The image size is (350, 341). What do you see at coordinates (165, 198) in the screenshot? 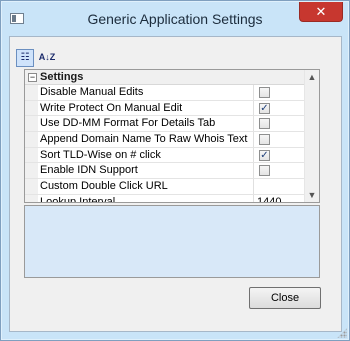
I see `property-row: Lookup Interval 1440` at bounding box center [165, 198].